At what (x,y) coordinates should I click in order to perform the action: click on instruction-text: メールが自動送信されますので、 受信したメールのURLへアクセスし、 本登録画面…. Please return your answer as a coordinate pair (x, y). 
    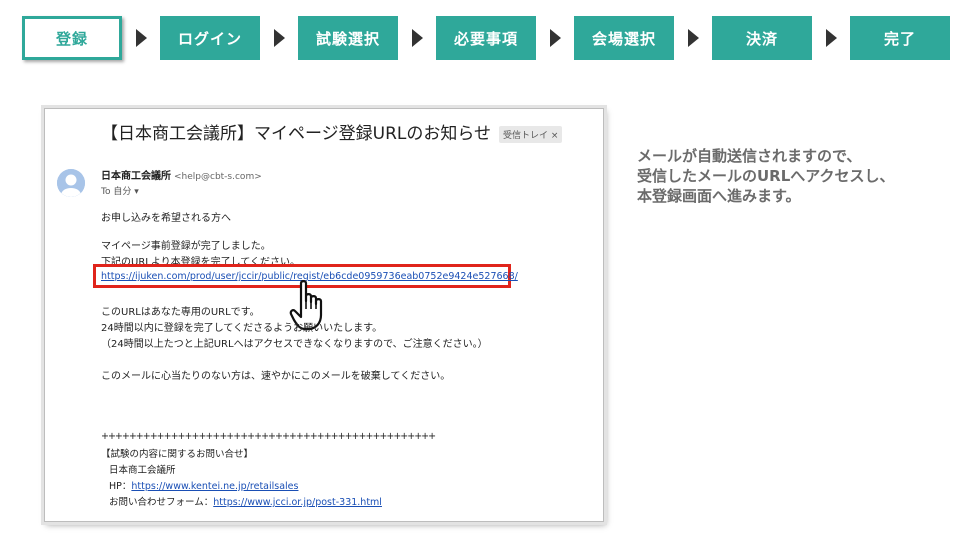
    Looking at the image, I should click on (797, 176).